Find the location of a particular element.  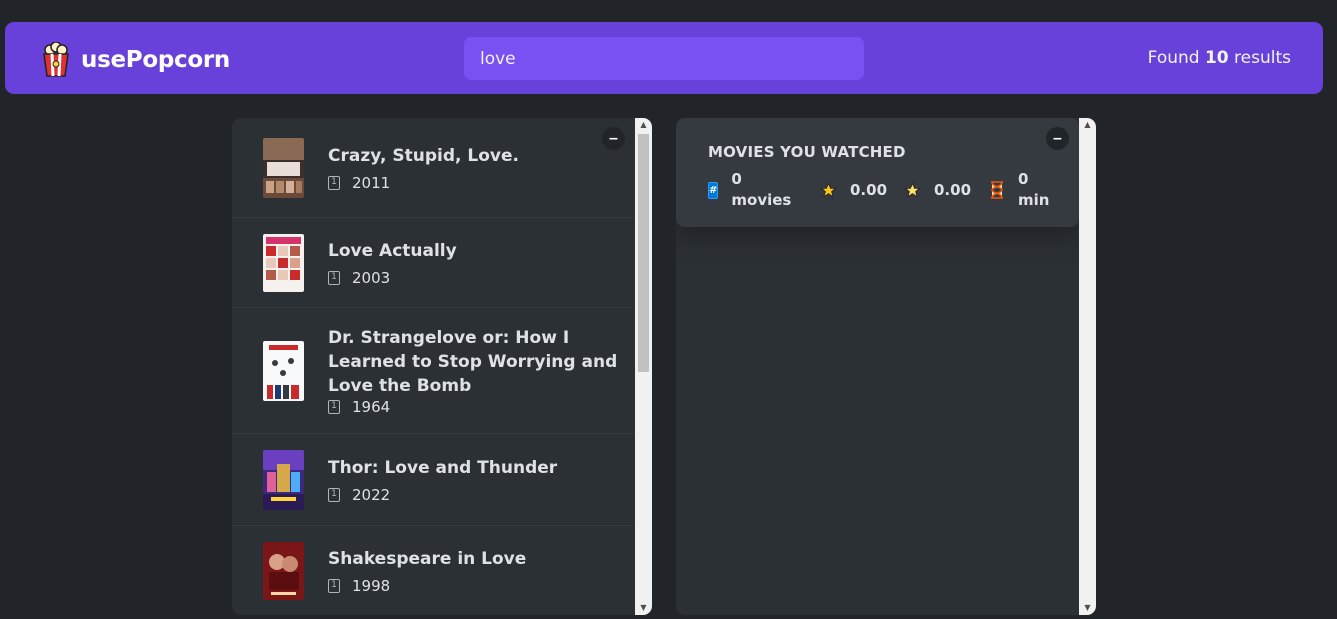

glowing-star-icon is located at coordinates (912, 190).